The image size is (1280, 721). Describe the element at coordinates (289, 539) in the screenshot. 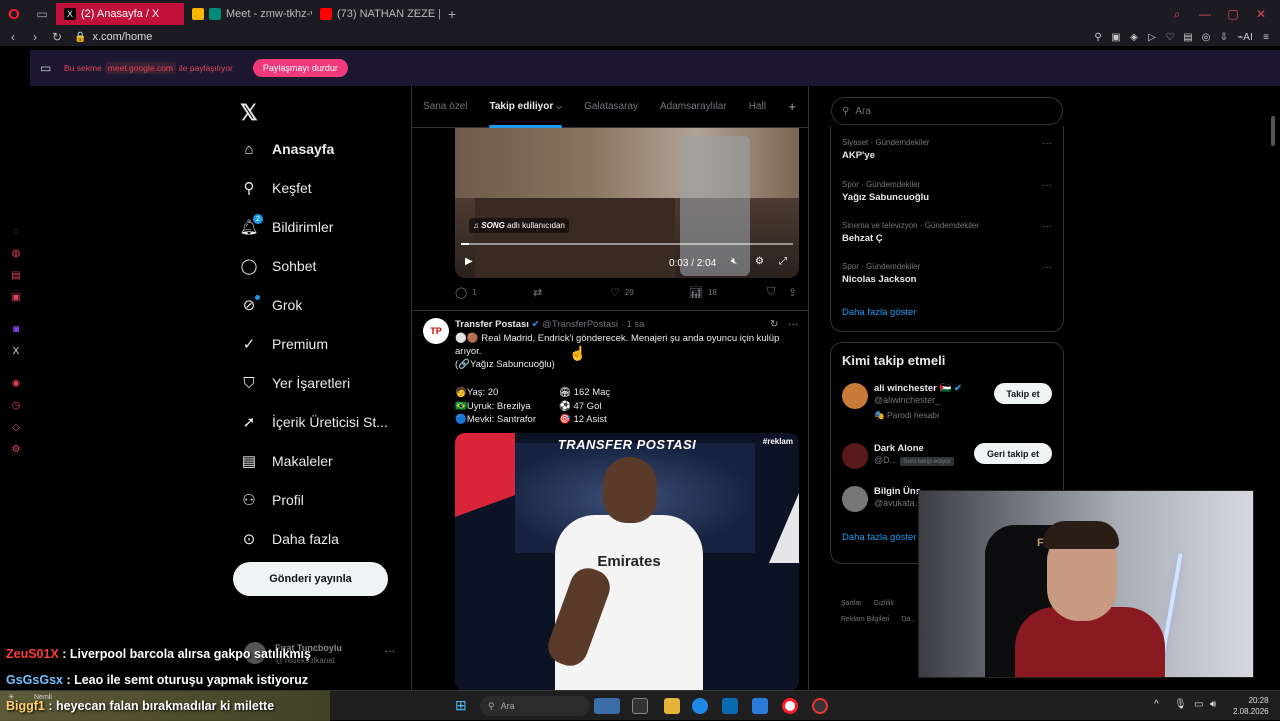

I see `nav-more: ⊙ Daha fazla` at that location.